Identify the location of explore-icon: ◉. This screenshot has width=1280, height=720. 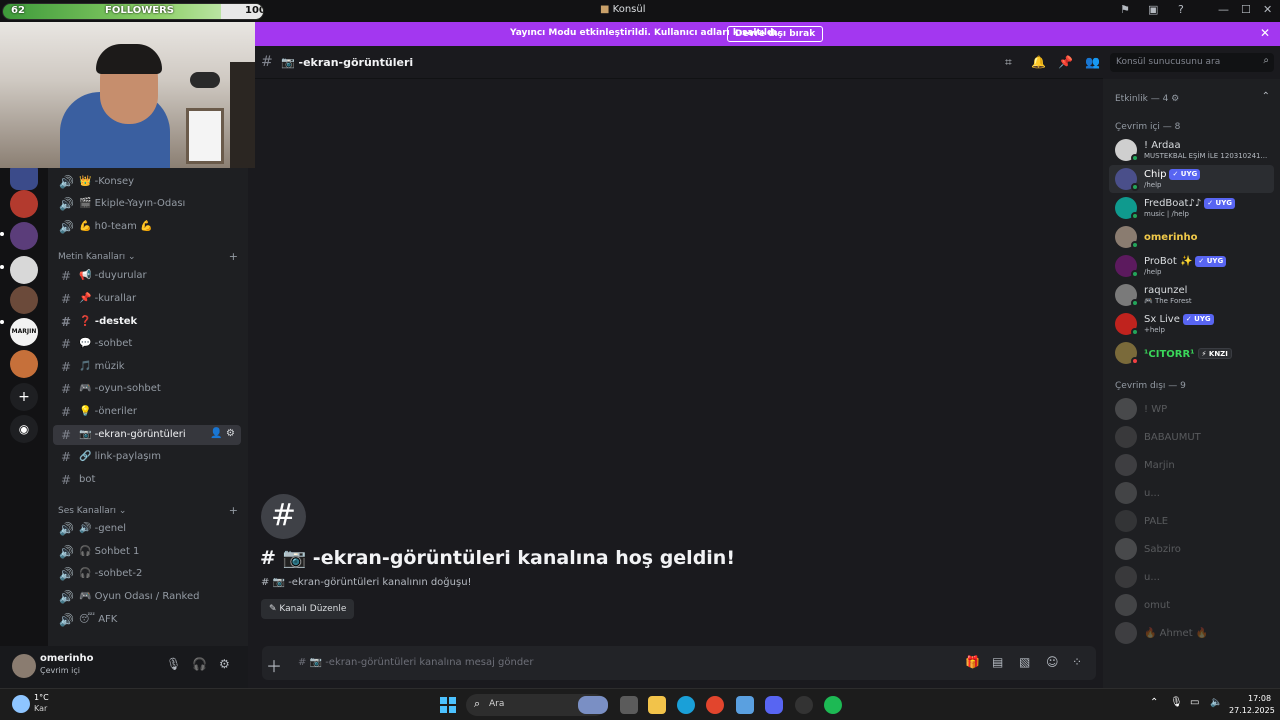
(24, 429).